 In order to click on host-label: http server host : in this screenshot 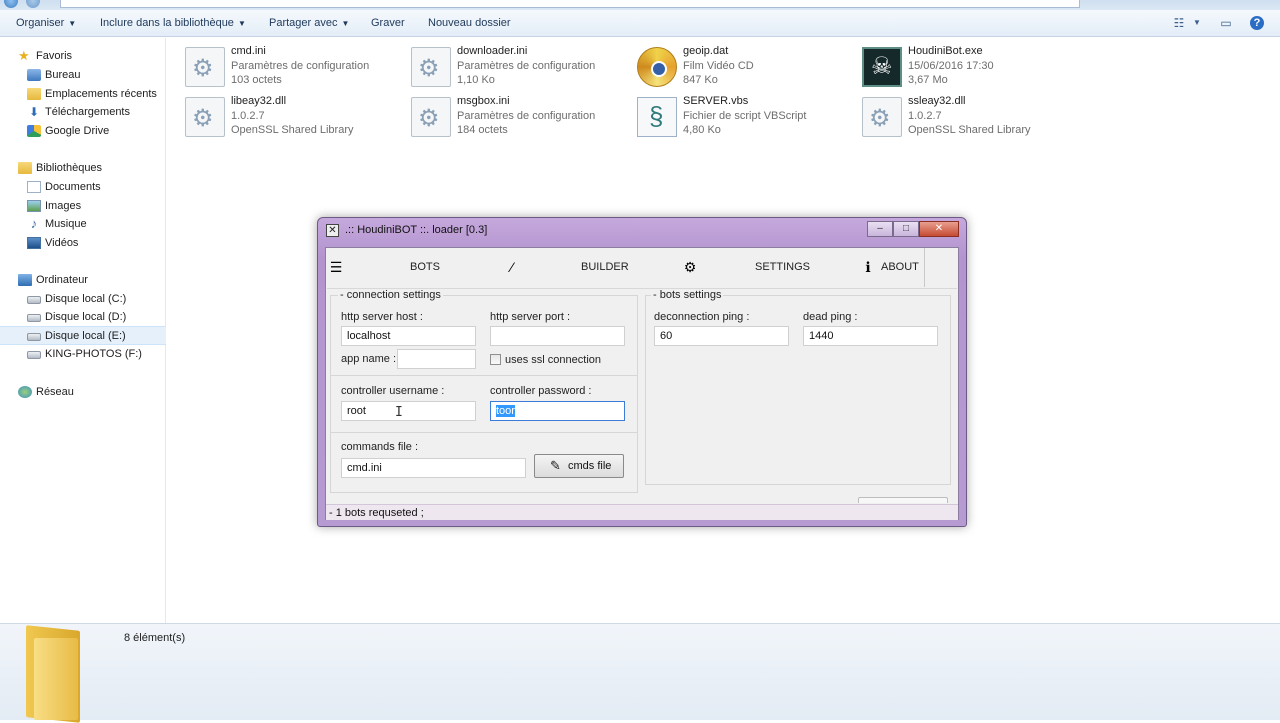, I will do `click(382, 317)`.